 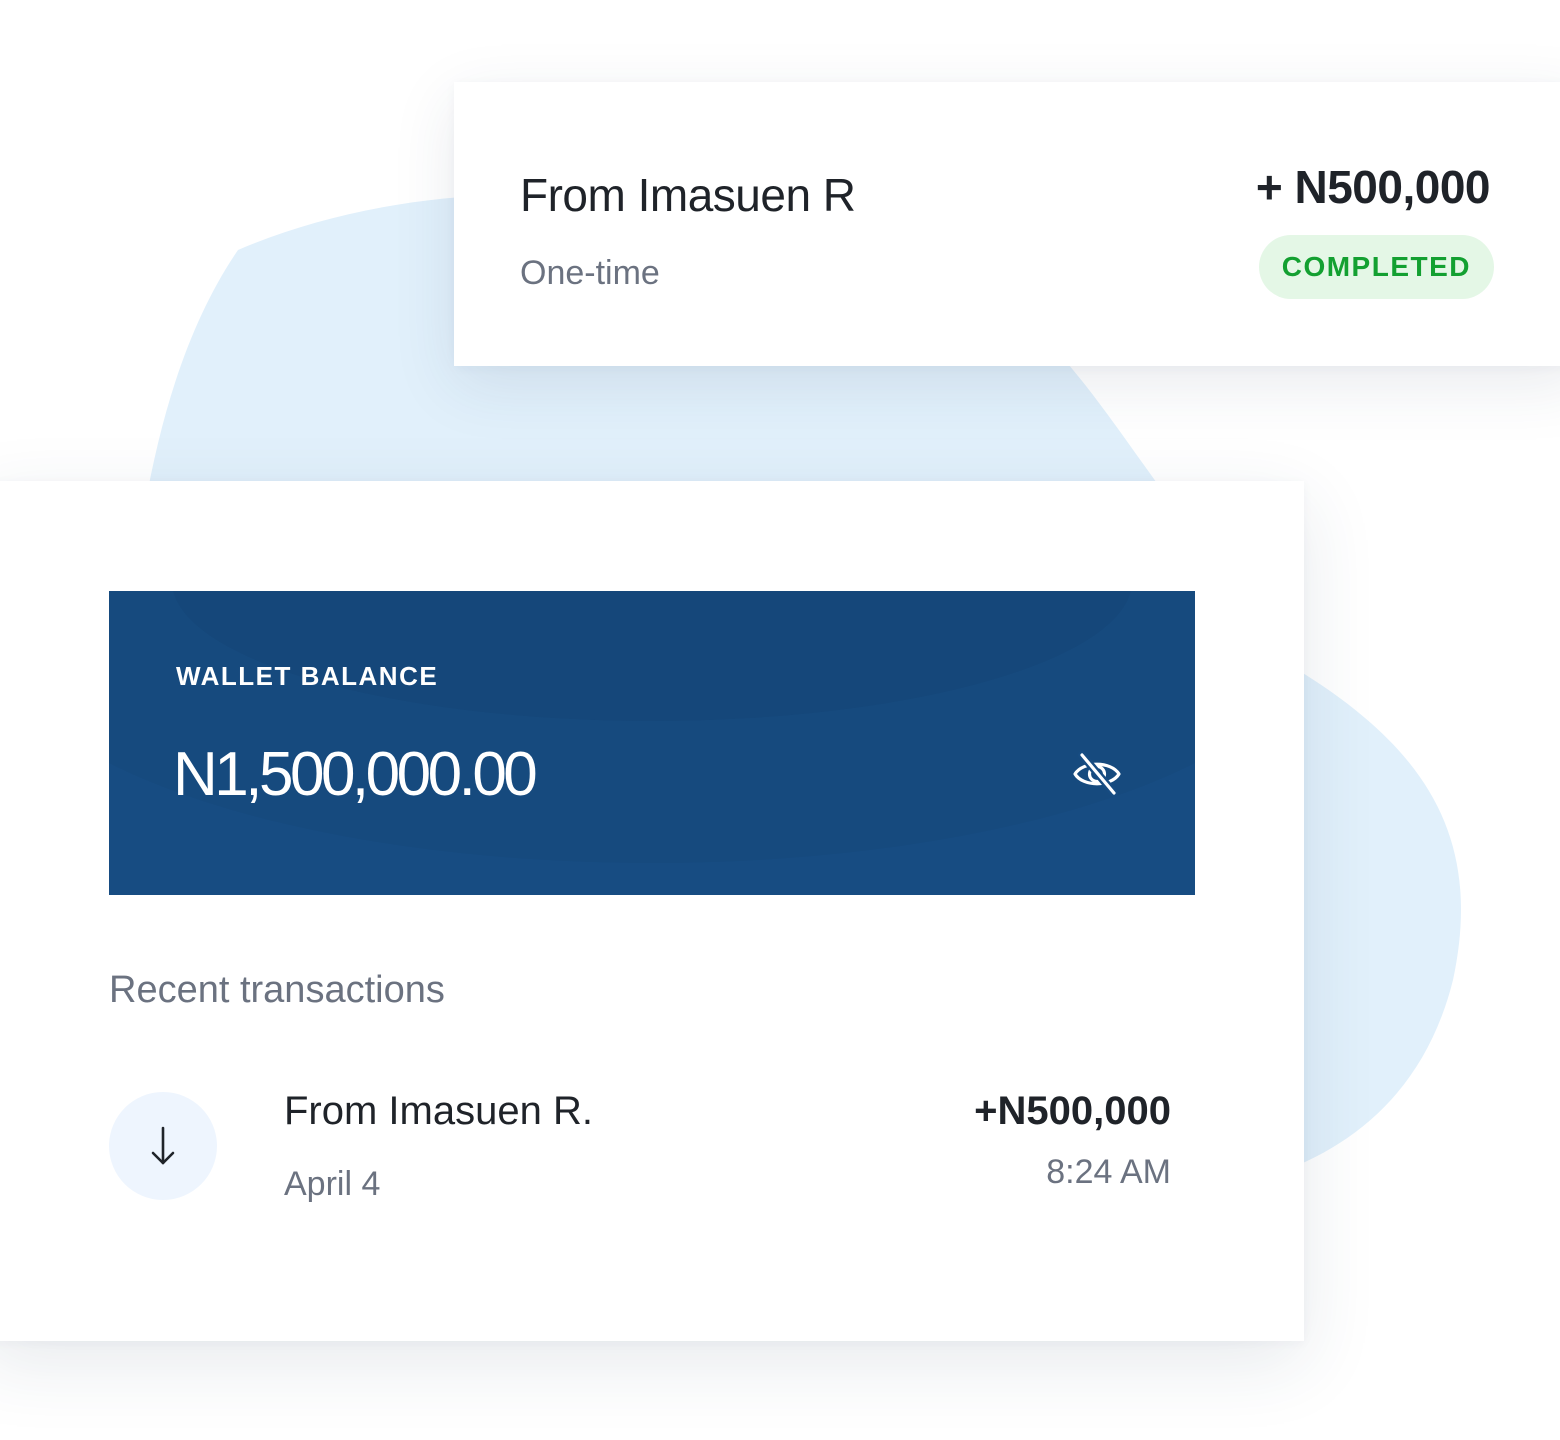 What do you see at coordinates (688, 195) in the screenshot?
I see `notification-sender: From Imasuen R` at bounding box center [688, 195].